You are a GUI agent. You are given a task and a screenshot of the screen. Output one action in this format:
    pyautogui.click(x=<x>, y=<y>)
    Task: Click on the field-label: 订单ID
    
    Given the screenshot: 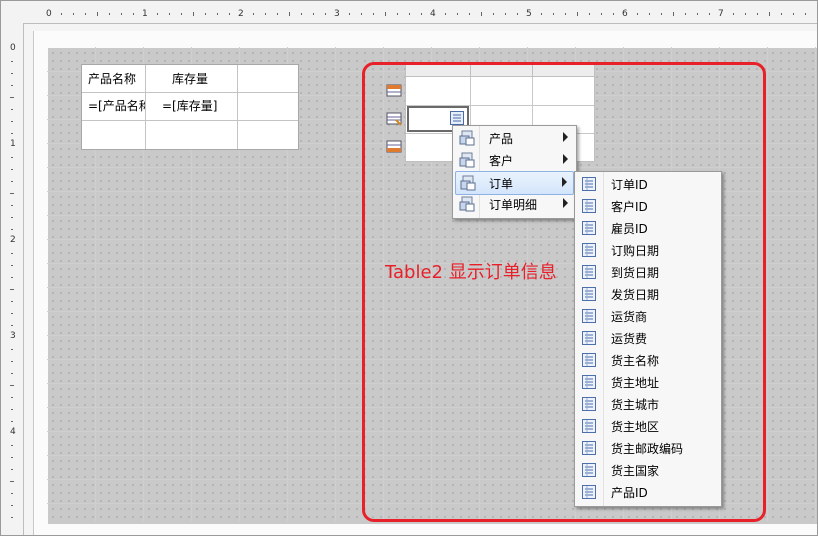 What is the action you would take?
    pyautogui.click(x=629, y=185)
    